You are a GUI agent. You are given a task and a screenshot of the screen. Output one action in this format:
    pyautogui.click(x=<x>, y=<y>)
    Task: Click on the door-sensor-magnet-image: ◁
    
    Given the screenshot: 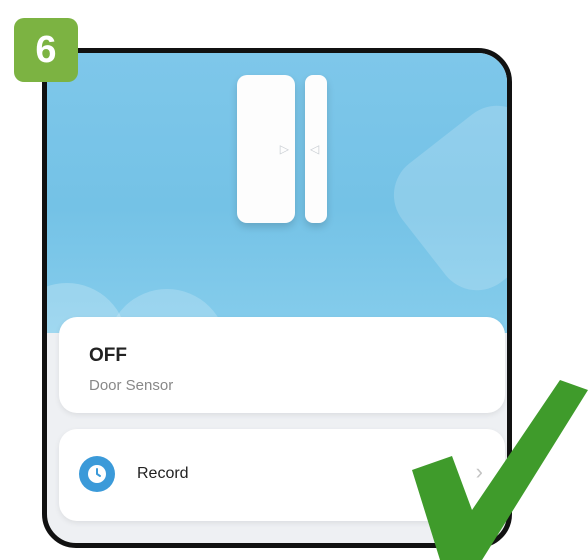 What is the action you would take?
    pyautogui.click(x=316, y=149)
    